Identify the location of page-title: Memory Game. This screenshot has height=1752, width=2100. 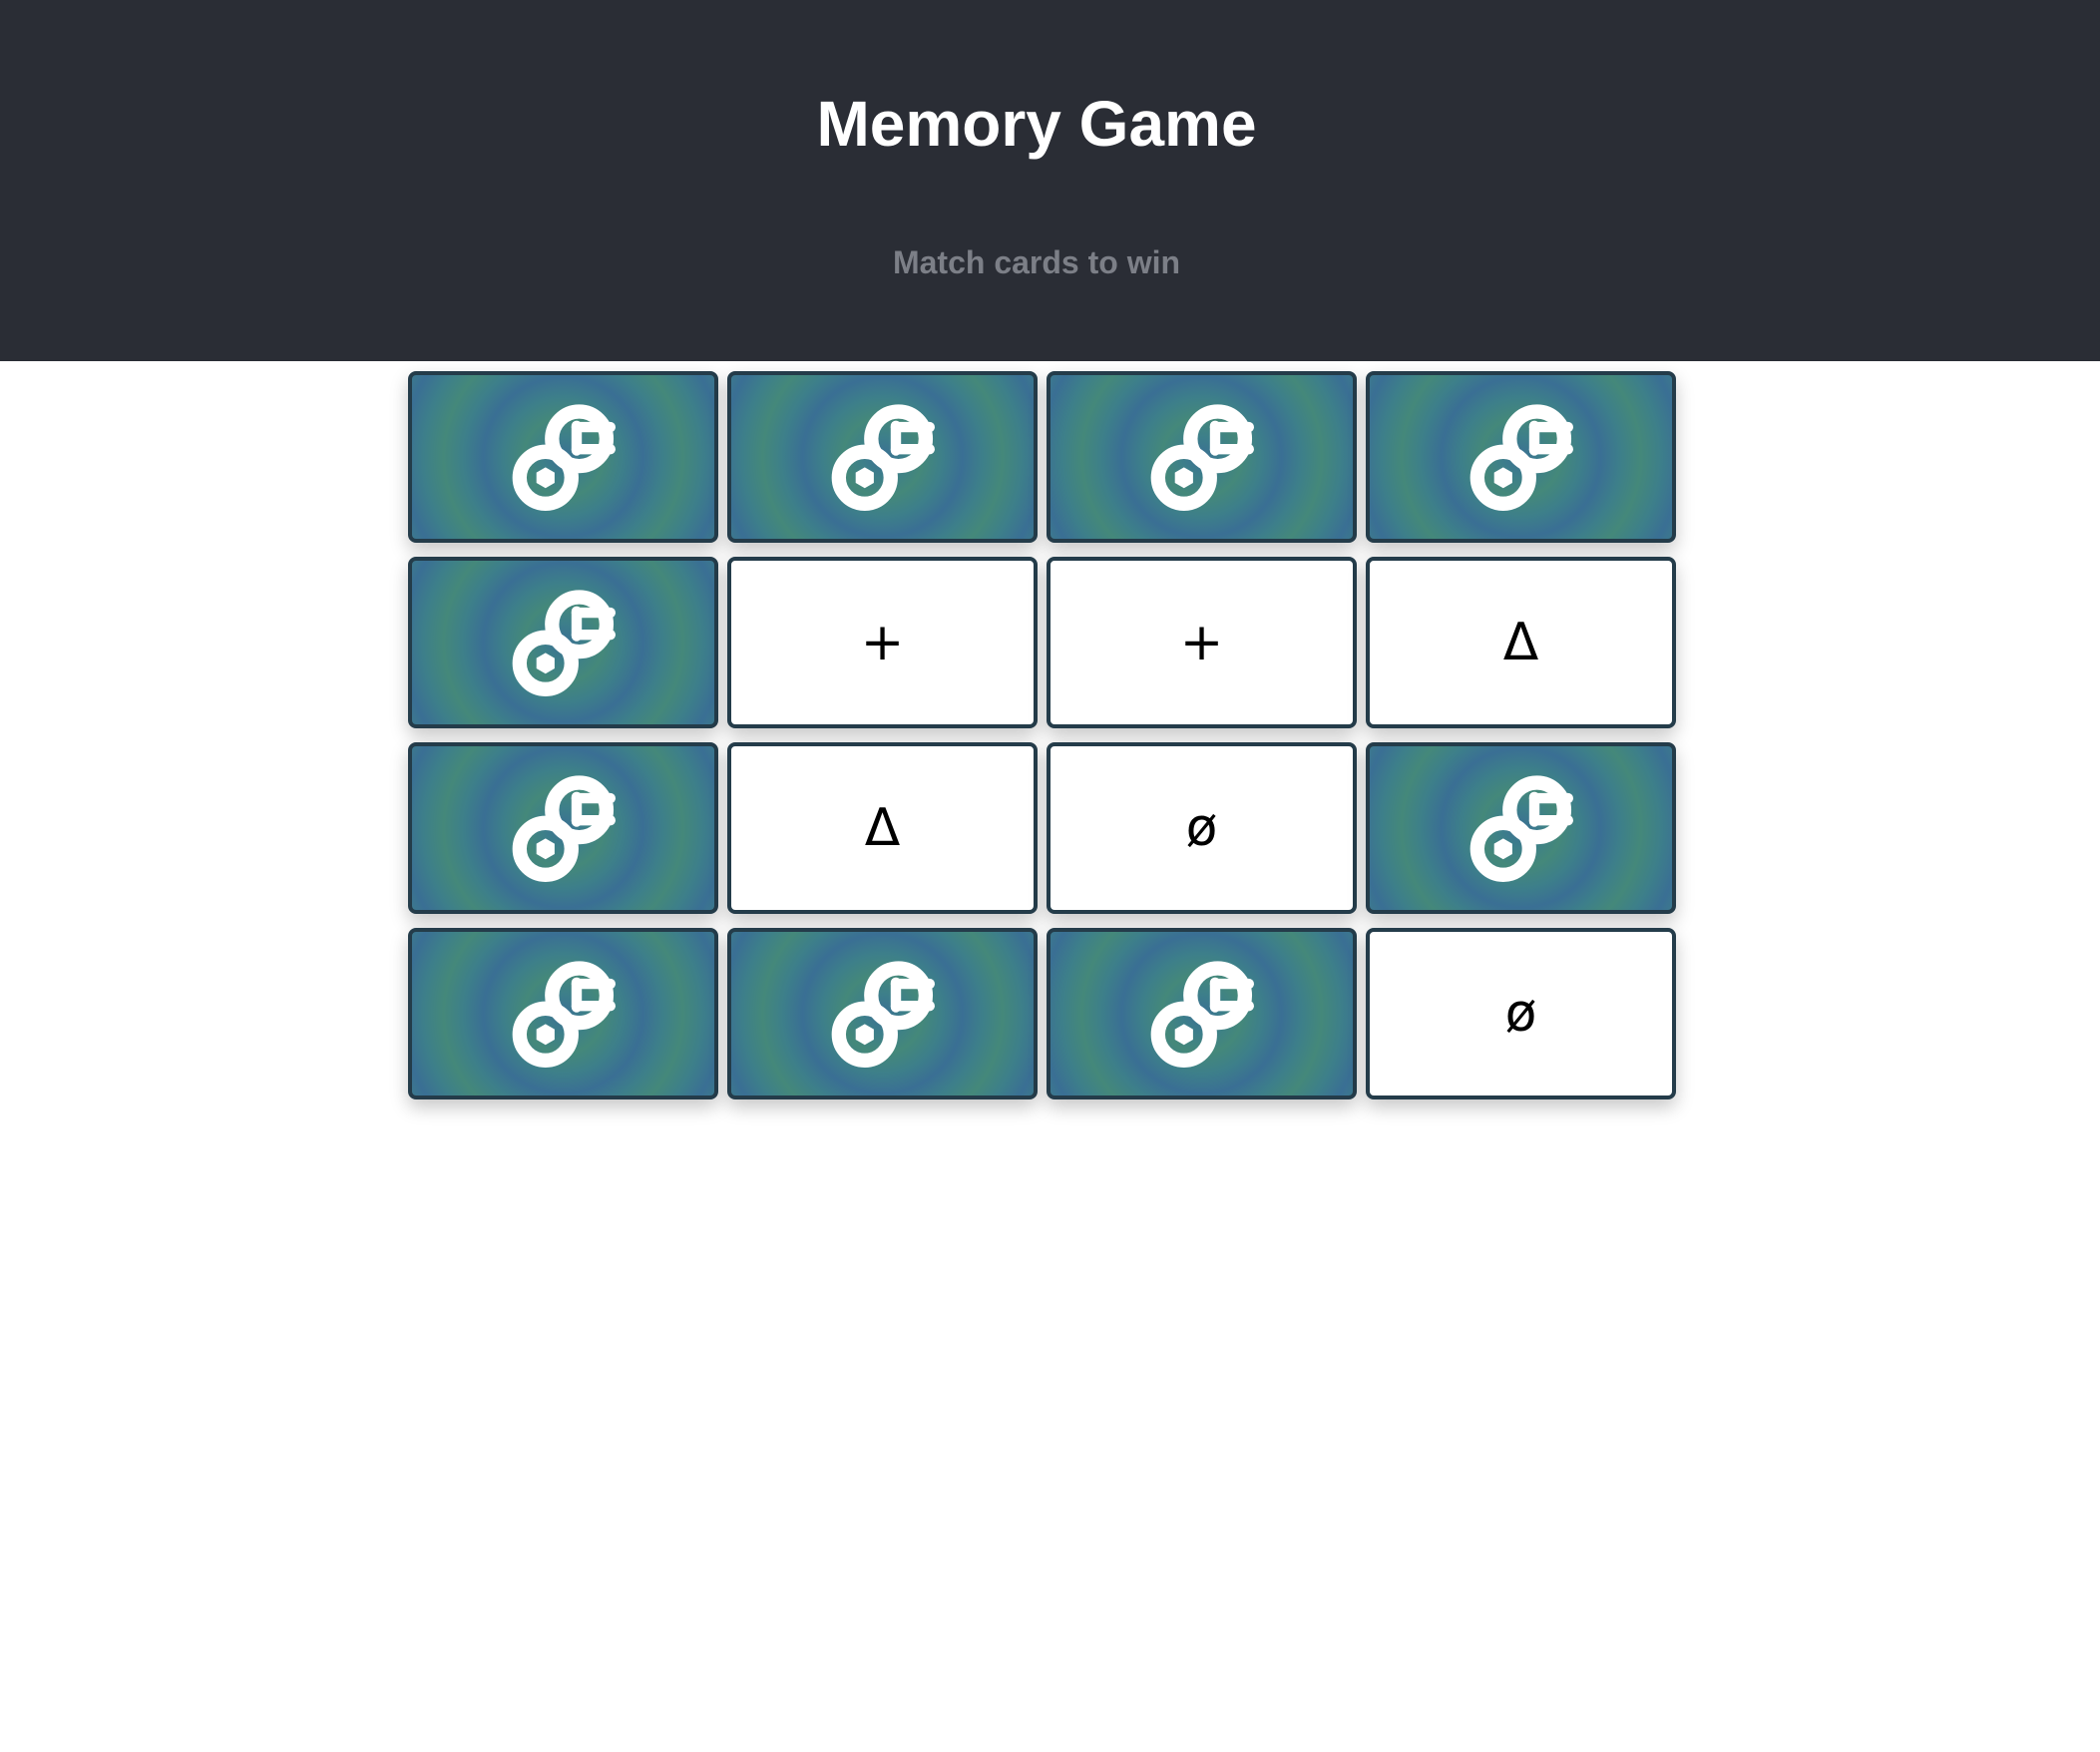
(1036, 124).